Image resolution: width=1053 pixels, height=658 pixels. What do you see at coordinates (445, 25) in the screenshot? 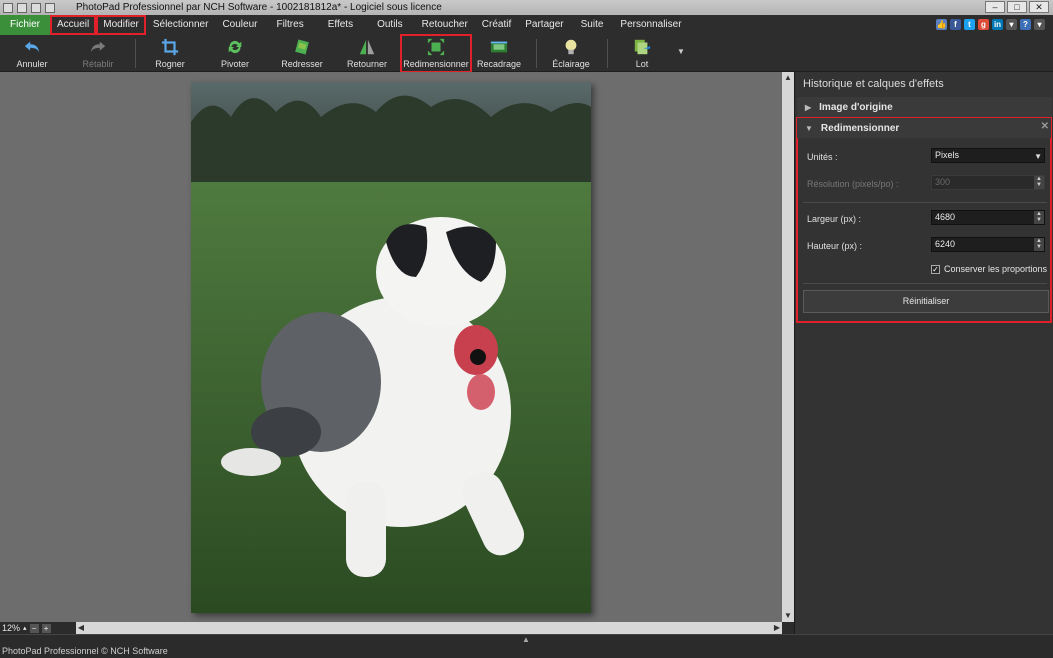
I see `menu-retoucher: Retoucher` at bounding box center [445, 25].